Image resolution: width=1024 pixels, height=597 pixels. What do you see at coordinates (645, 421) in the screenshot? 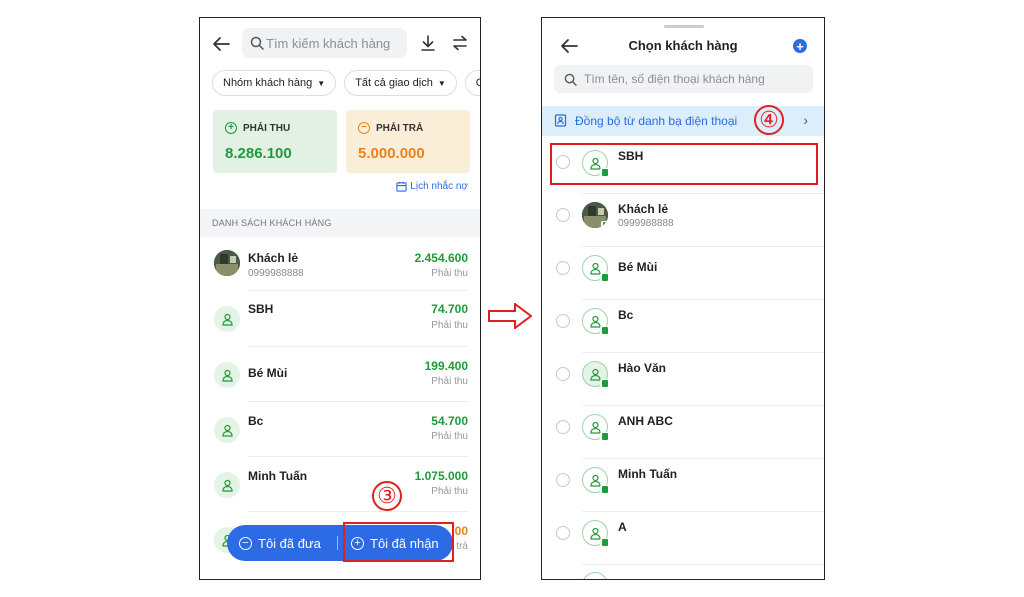
I see `customer-name: ANH ABC` at bounding box center [645, 421].